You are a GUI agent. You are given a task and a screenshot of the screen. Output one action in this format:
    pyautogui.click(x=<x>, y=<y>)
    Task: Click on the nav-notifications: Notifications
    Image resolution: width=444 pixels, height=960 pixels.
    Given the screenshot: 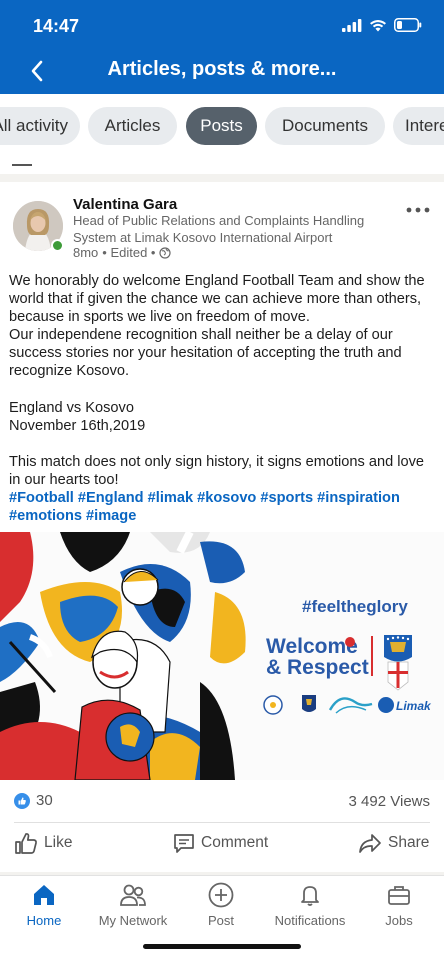 What is the action you would take?
    pyautogui.click(x=310, y=905)
    